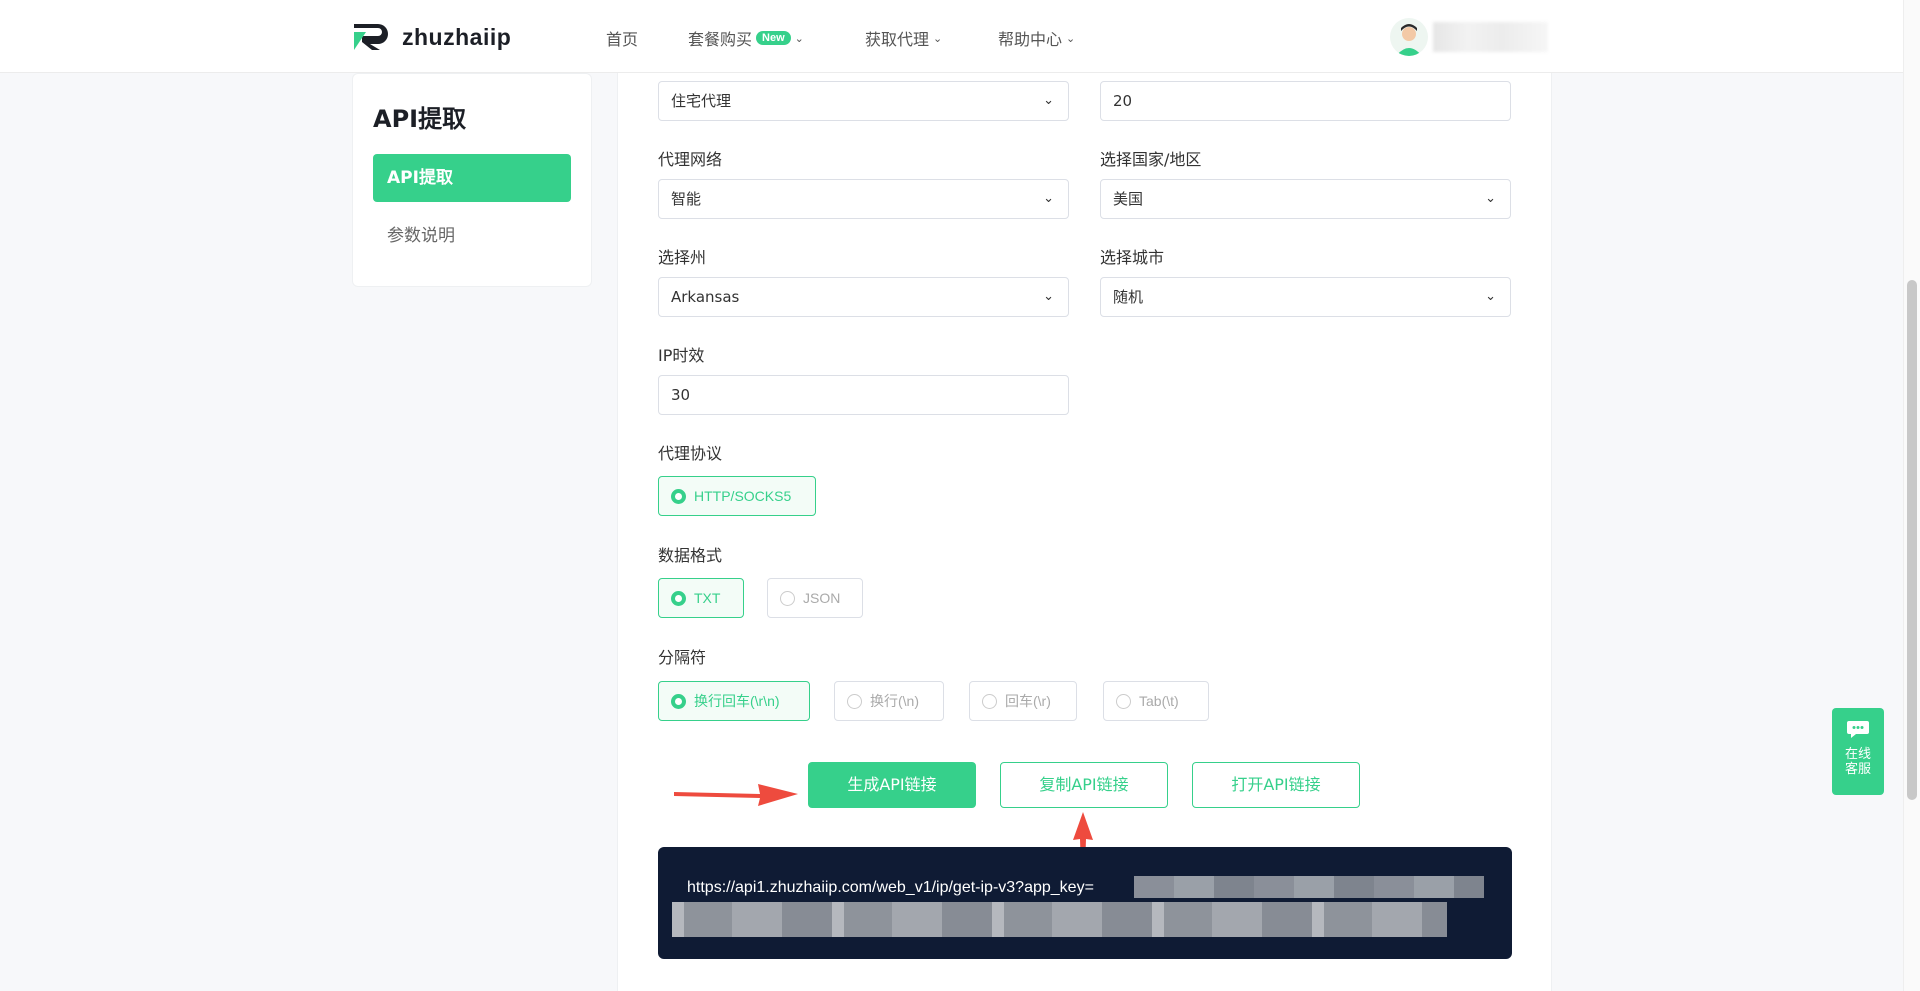 The width and height of the screenshot is (1920, 991). What do you see at coordinates (1128, 199) in the screenshot?
I see `country-value: 美国` at bounding box center [1128, 199].